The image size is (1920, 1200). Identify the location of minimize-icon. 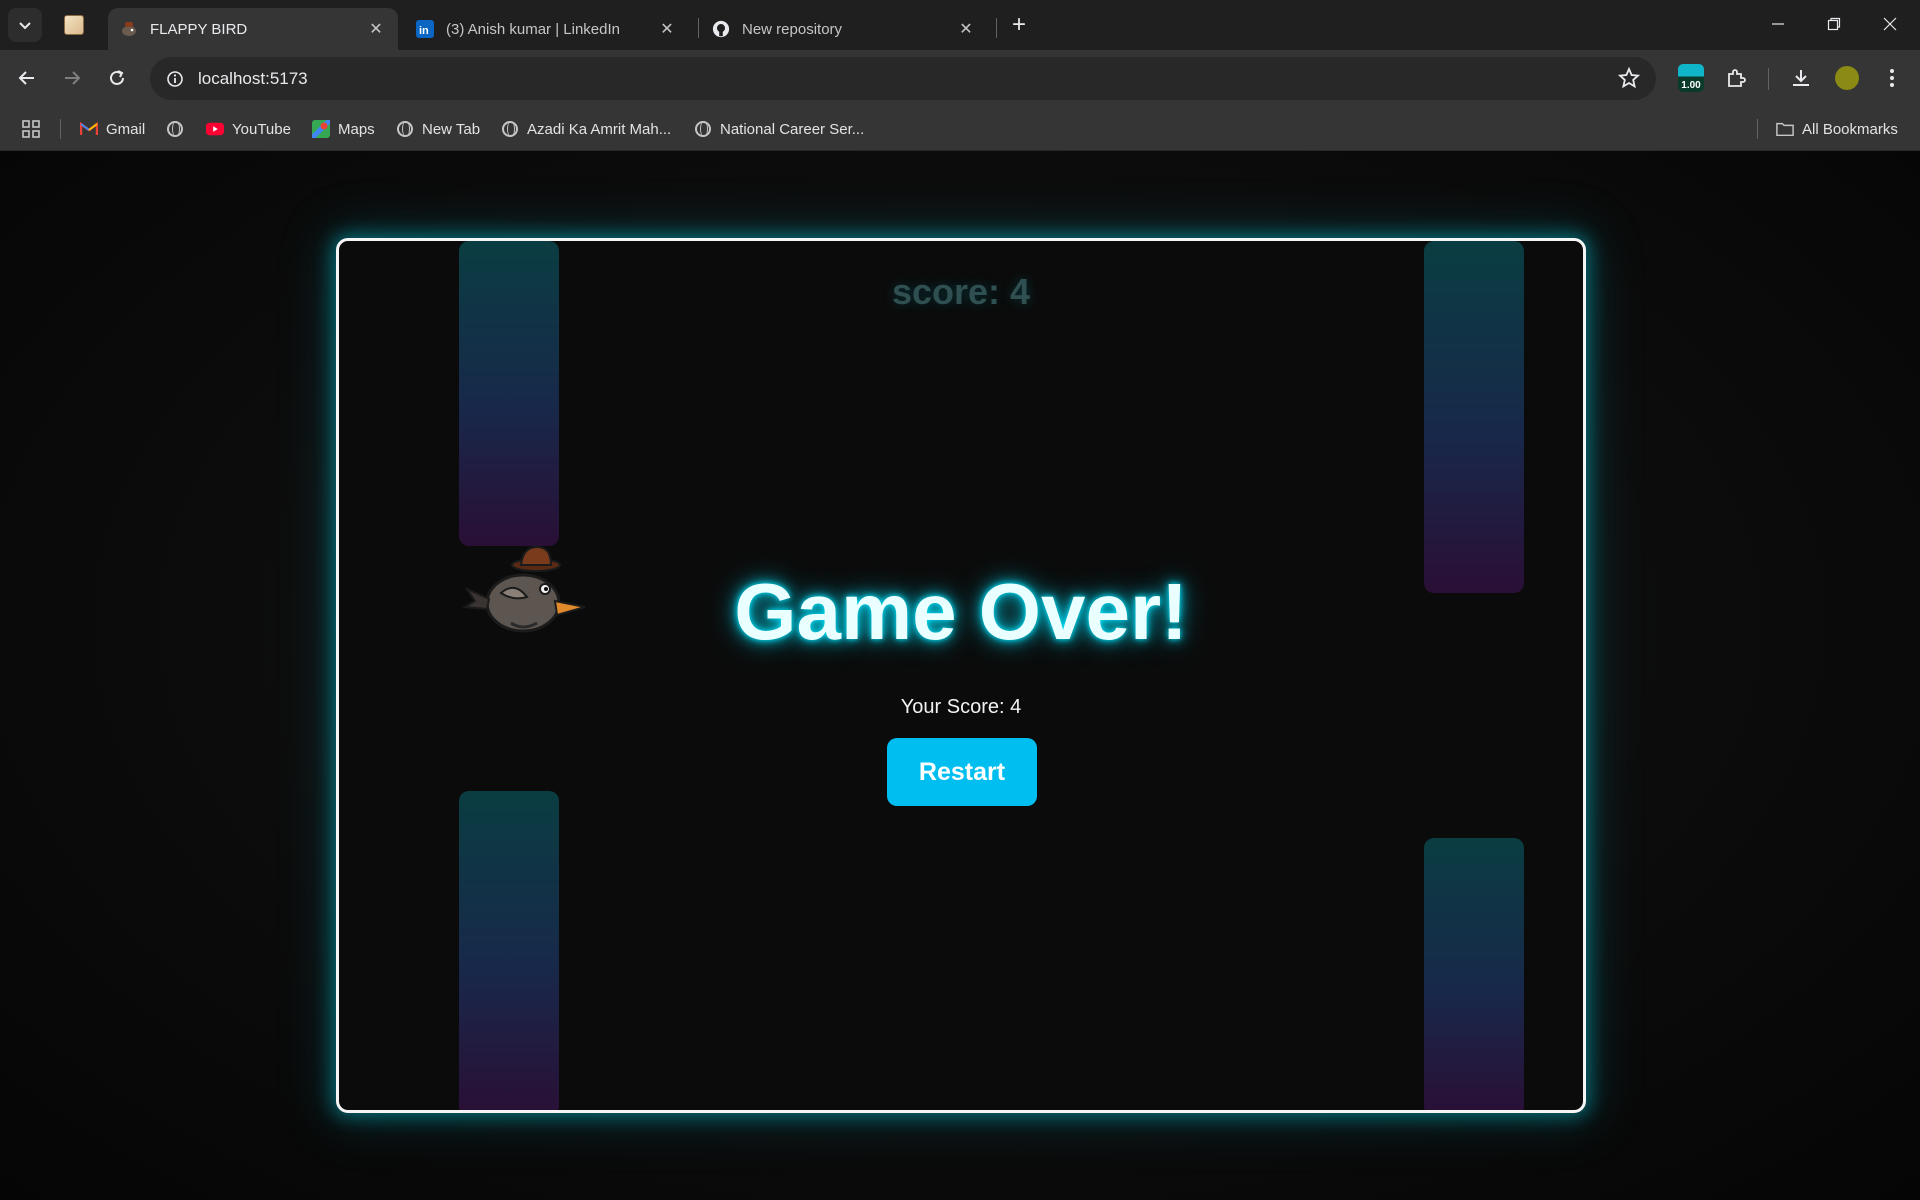
(1778, 24).